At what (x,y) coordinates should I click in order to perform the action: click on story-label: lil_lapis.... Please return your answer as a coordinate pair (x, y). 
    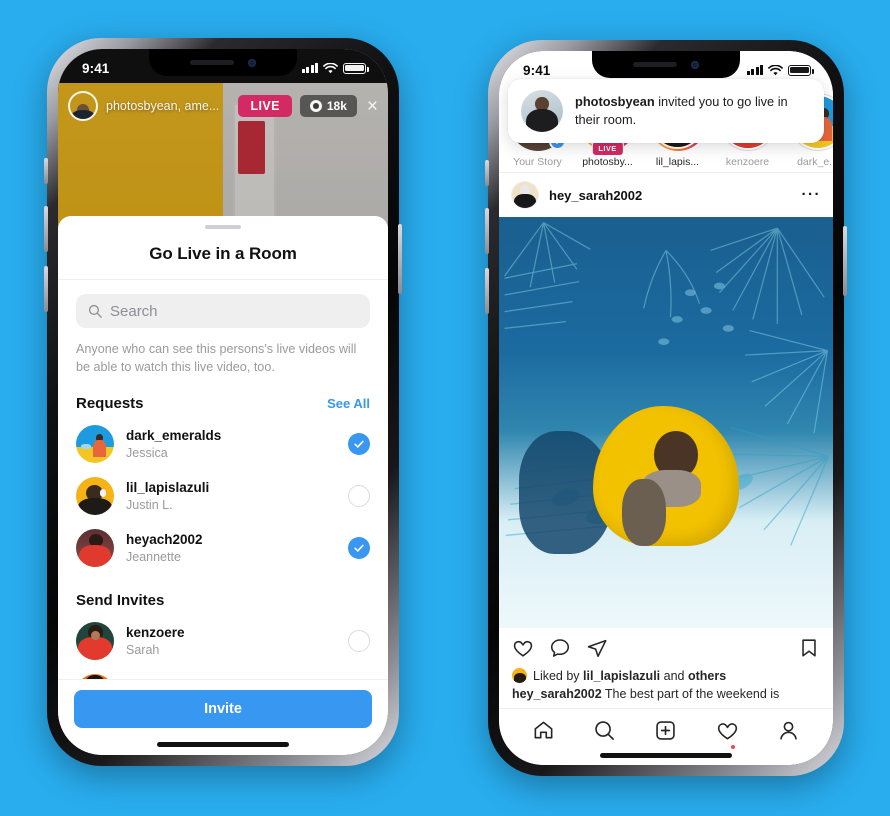
    Looking at the image, I should click on (677, 162).